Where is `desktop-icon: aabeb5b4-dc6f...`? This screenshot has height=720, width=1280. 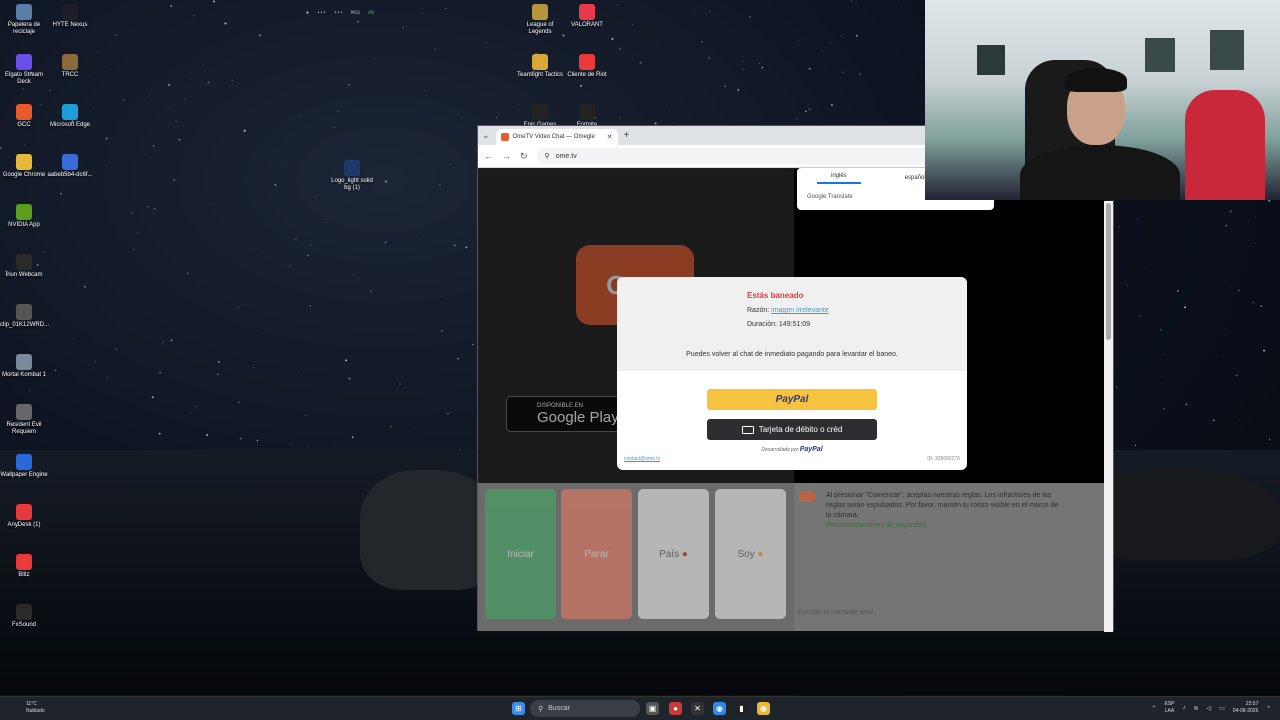
desktop-icon: aabeb5b4-dc6f... is located at coordinates (70, 166).